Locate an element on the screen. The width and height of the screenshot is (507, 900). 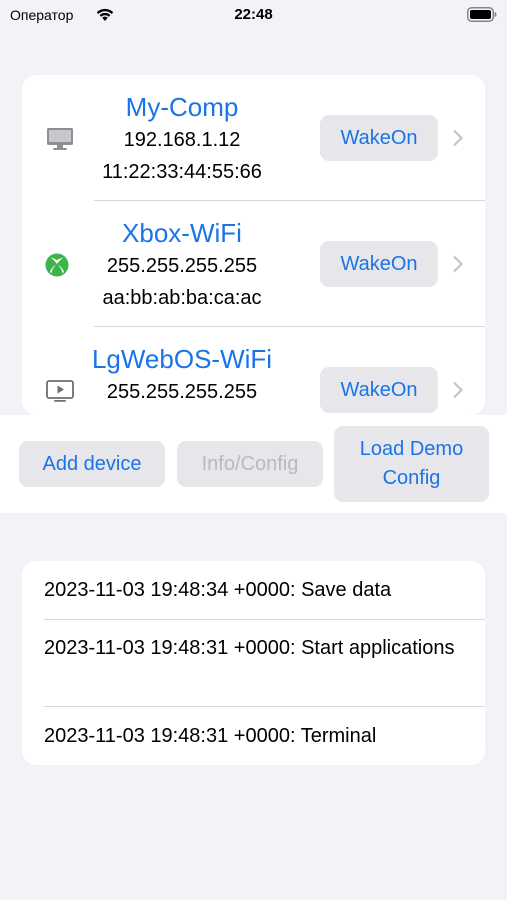
add-device-label: Add device is located at coordinates (92, 463).